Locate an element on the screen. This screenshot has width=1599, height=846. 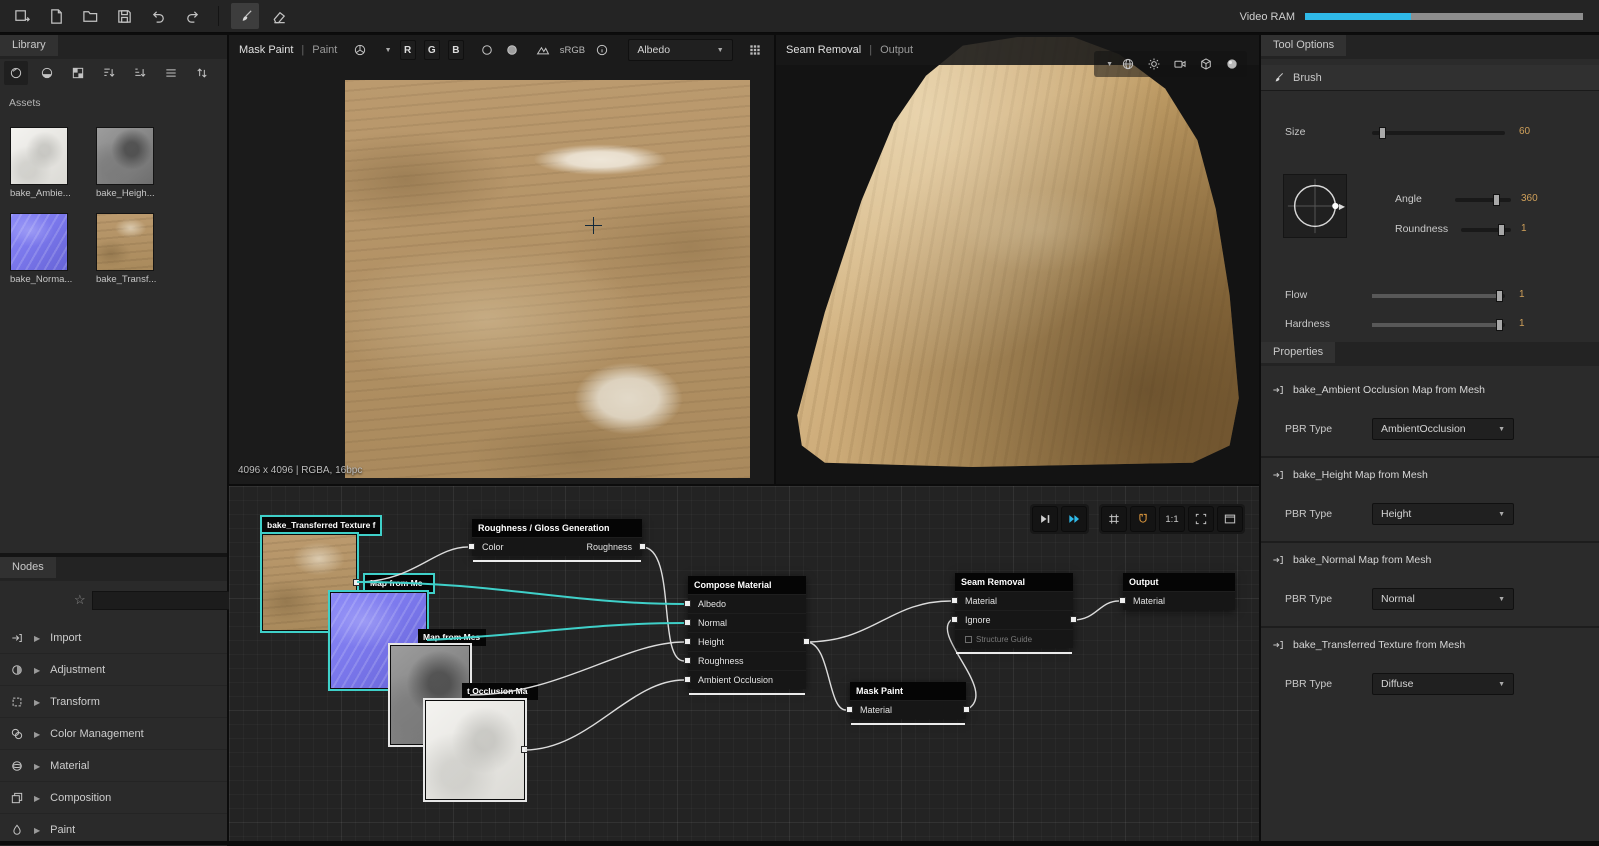
pbr-type-select-ao: AmbientOcclusion ▼ is located at coordinates (1443, 429).